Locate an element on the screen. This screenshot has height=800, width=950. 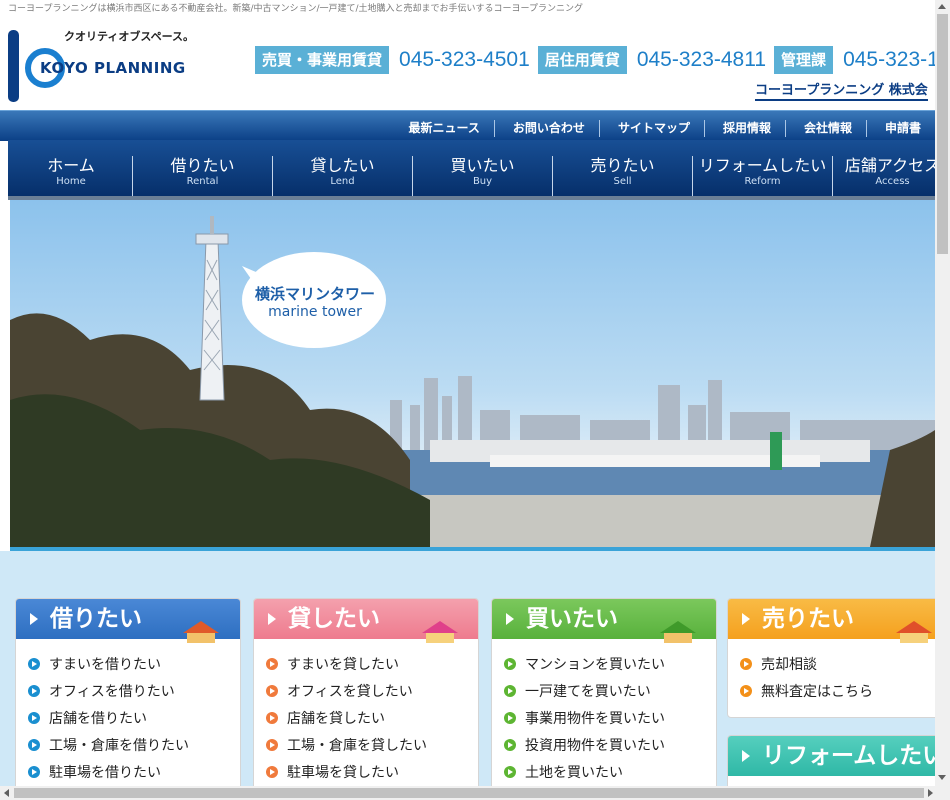
list-item: 工場・倉庫を借りたい is located at coordinates (108, 749).